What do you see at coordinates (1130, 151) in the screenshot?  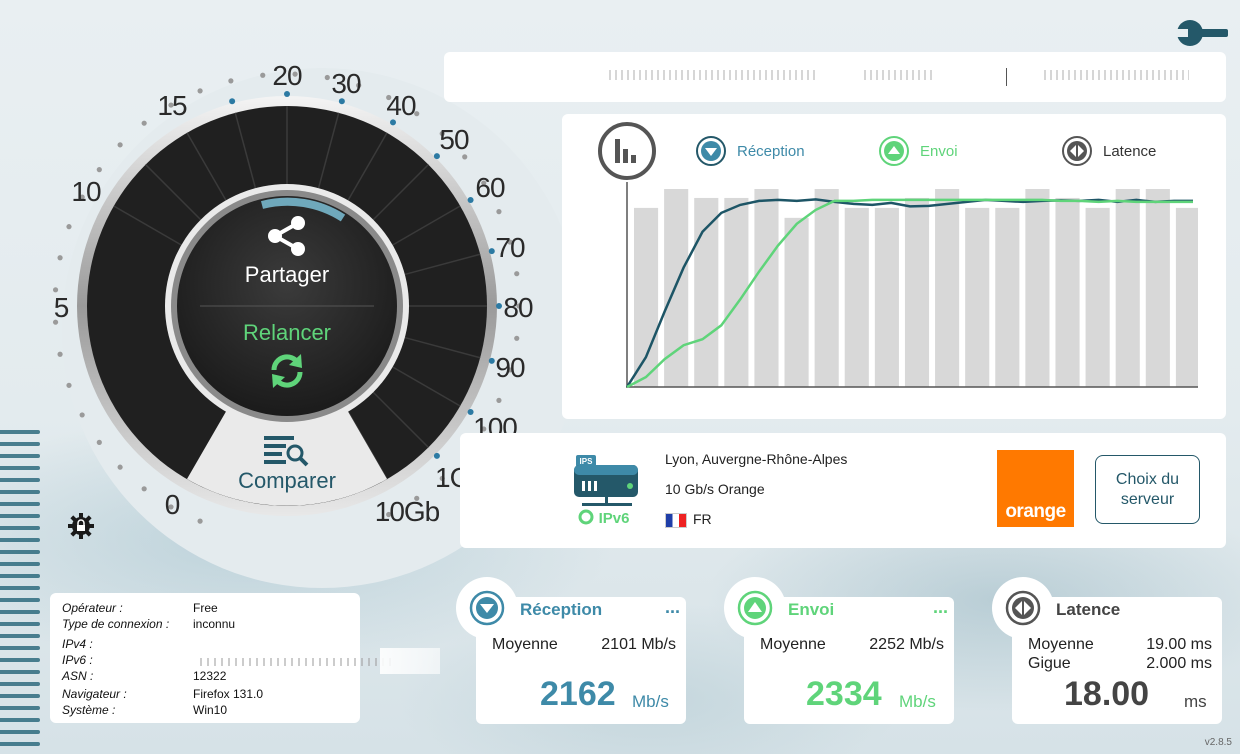 I see `legend-latence-label: Latence` at bounding box center [1130, 151].